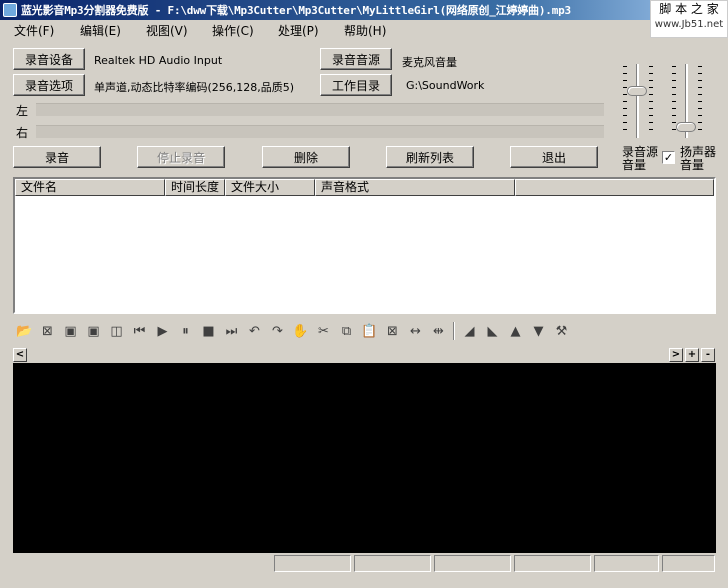 The width and height of the screenshot is (728, 588). What do you see at coordinates (538, 331) in the screenshot?
I see `volume-down-icon: ▼` at bounding box center [538, 331].